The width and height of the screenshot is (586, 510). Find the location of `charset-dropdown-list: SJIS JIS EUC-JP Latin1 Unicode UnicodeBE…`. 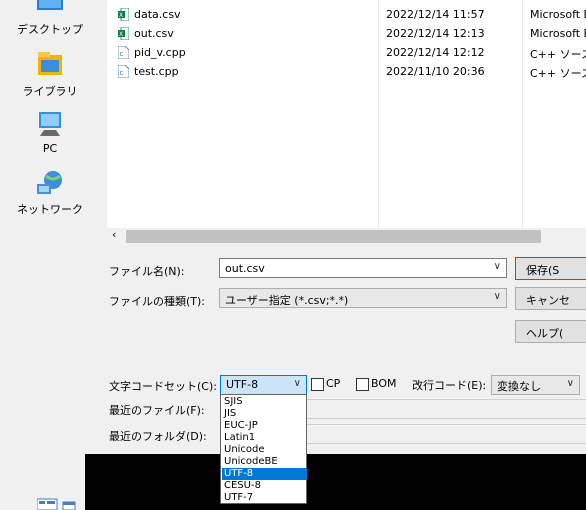

charset-dropdown-list: SJIS JIS EUC-JP Latin1 Unicode UnicodeBE… is located at coordinates (263, 449).